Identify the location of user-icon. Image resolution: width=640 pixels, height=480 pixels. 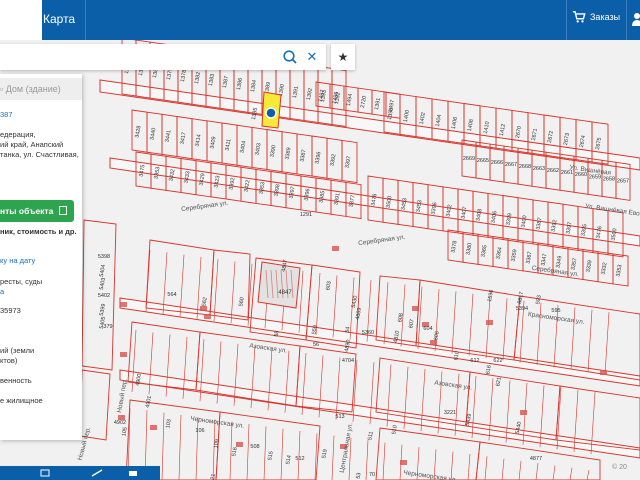
(636, 19).